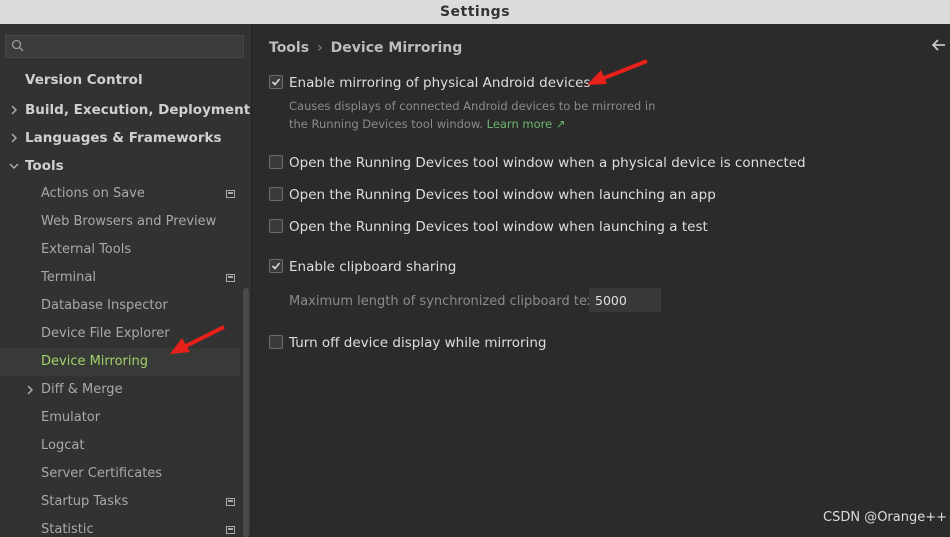  I want to click on open-on-app-checkbox, so click(276, 194).